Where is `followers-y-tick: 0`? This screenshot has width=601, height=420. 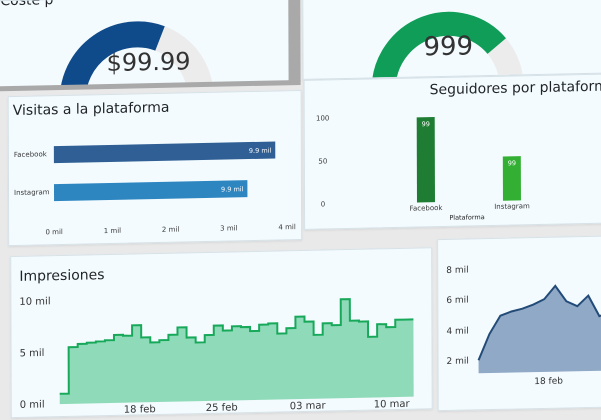
followers-y-tick: 0 is located at coordinates (323, 204).